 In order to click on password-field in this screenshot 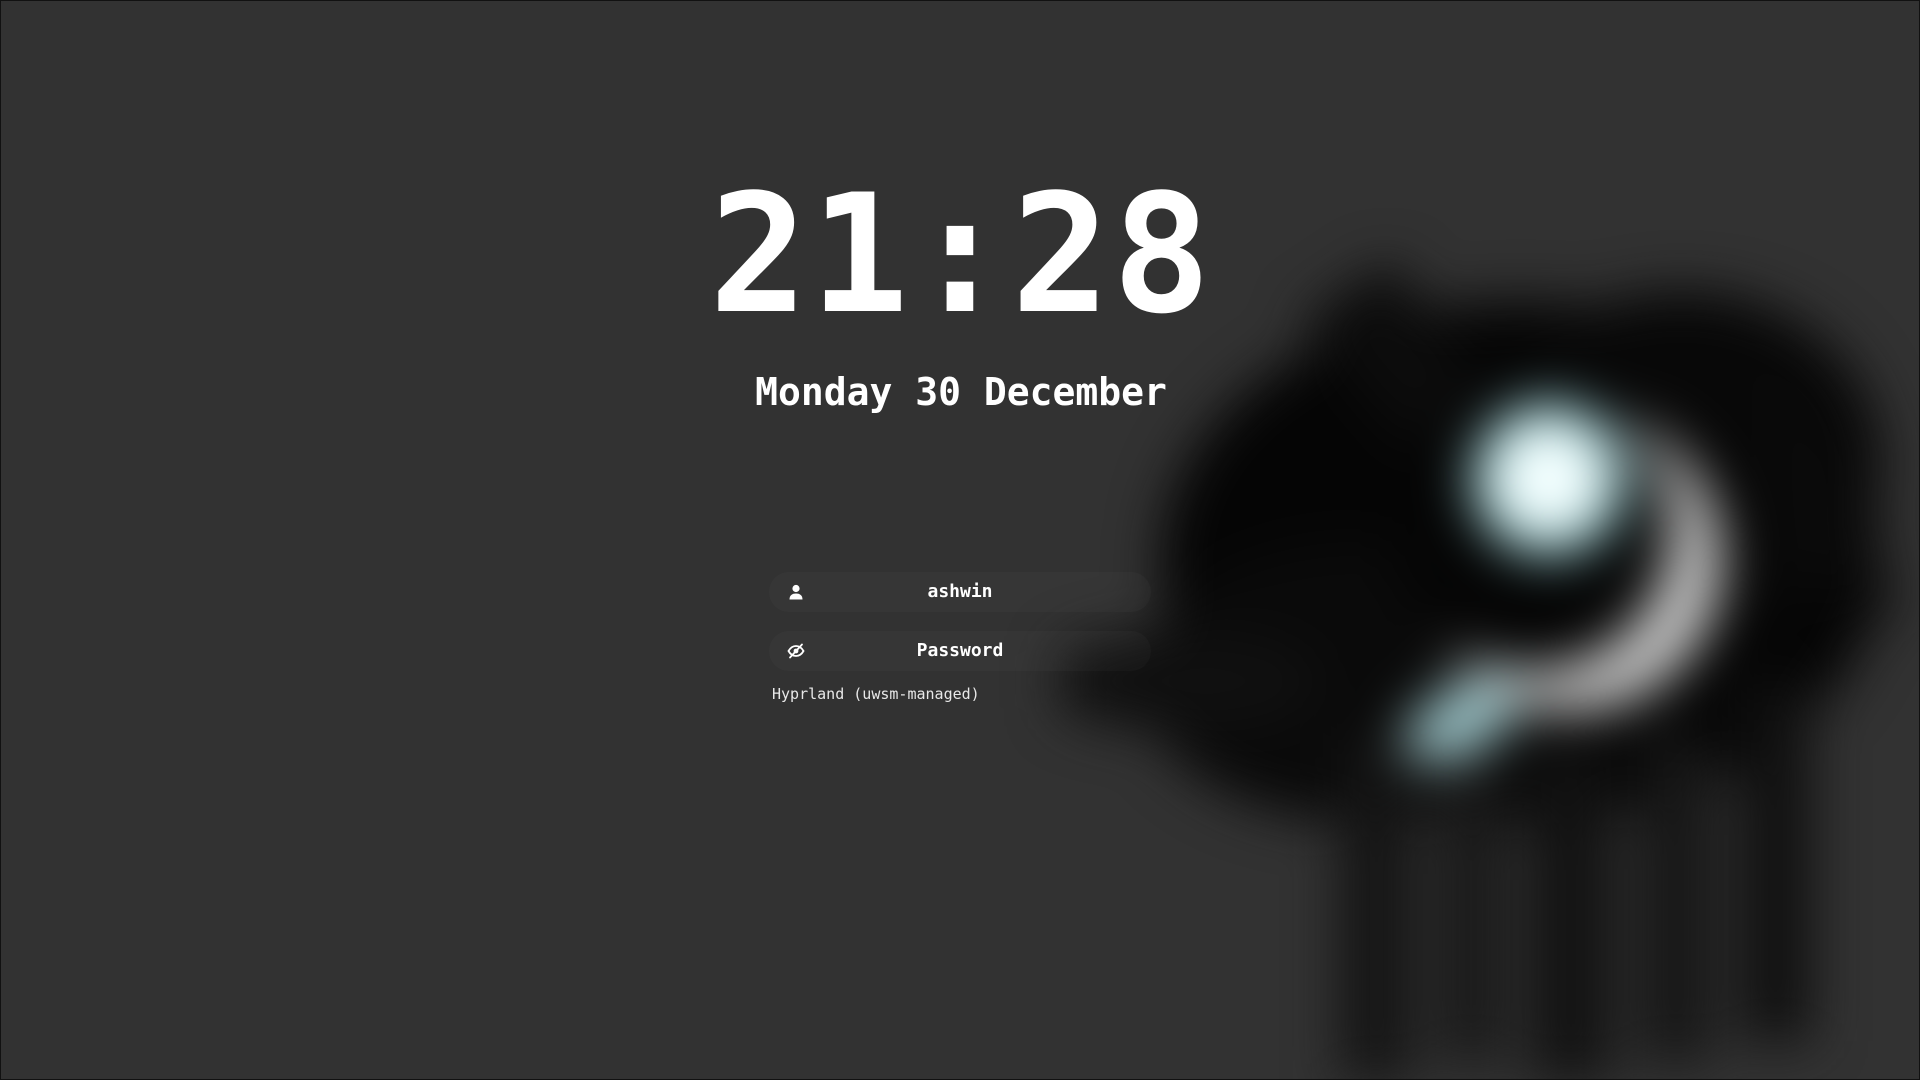, I will do `click(960, 651)`.